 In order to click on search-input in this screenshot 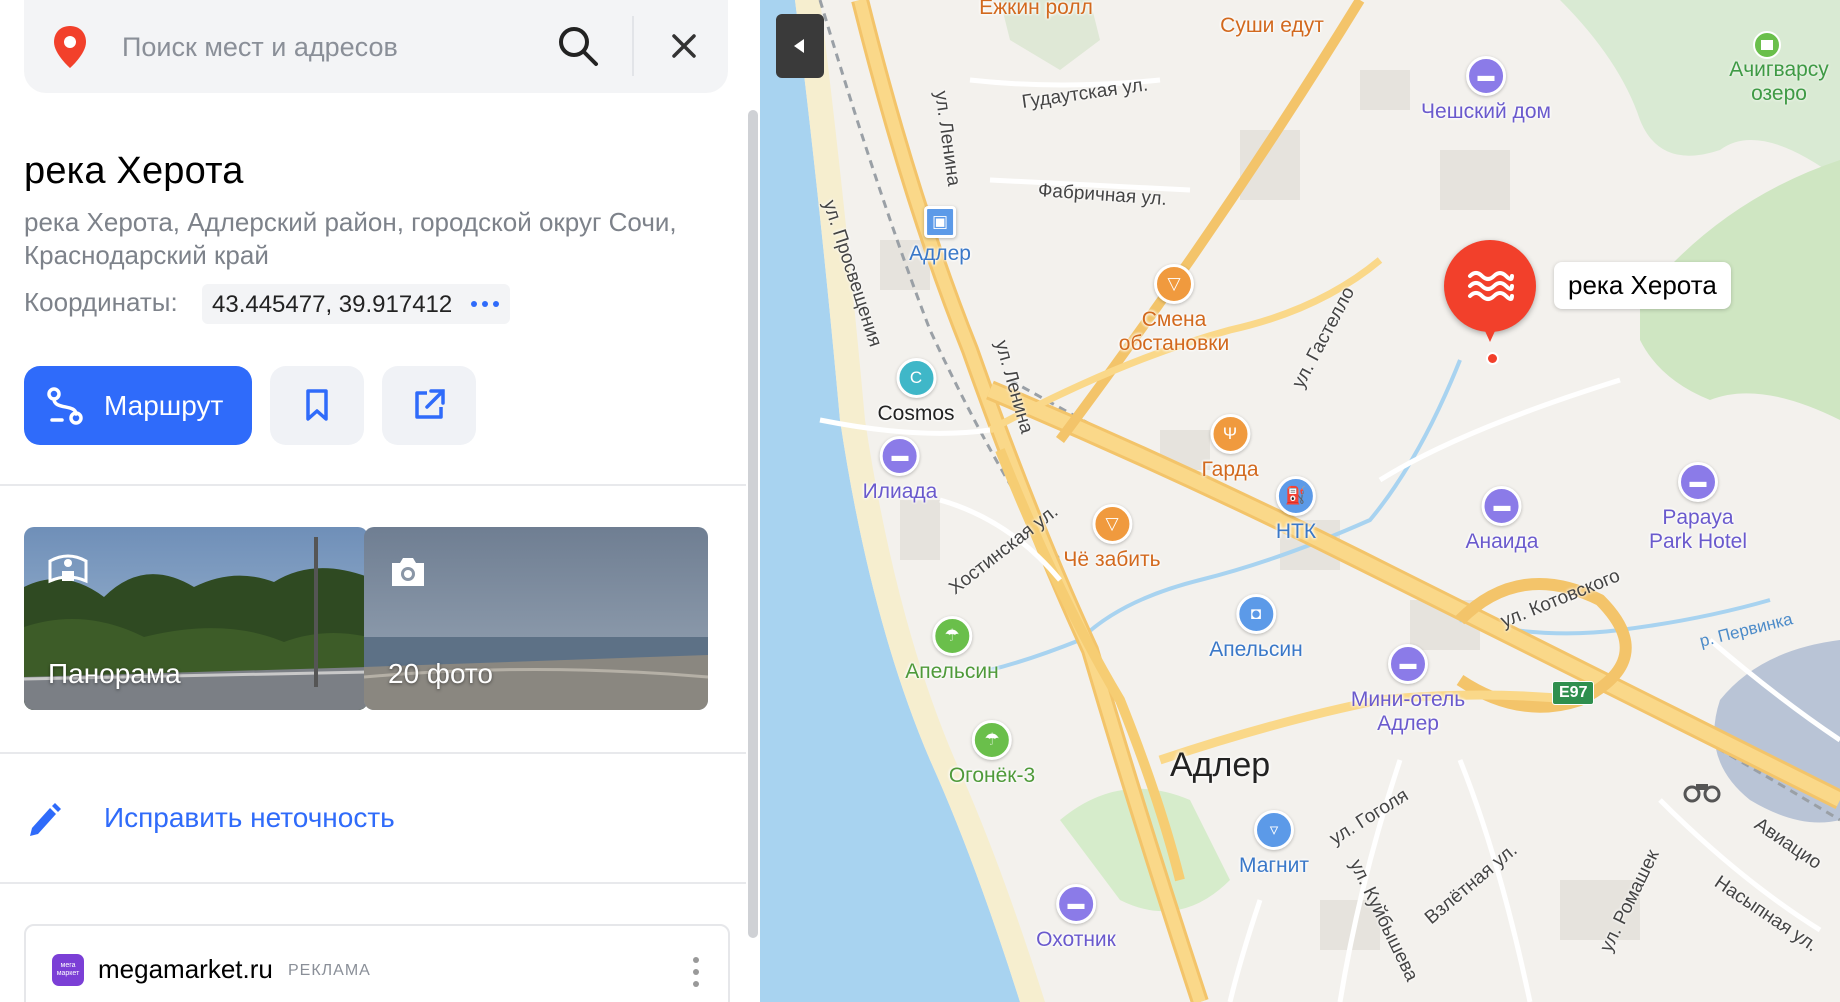, I will do `click(332, 47)`.